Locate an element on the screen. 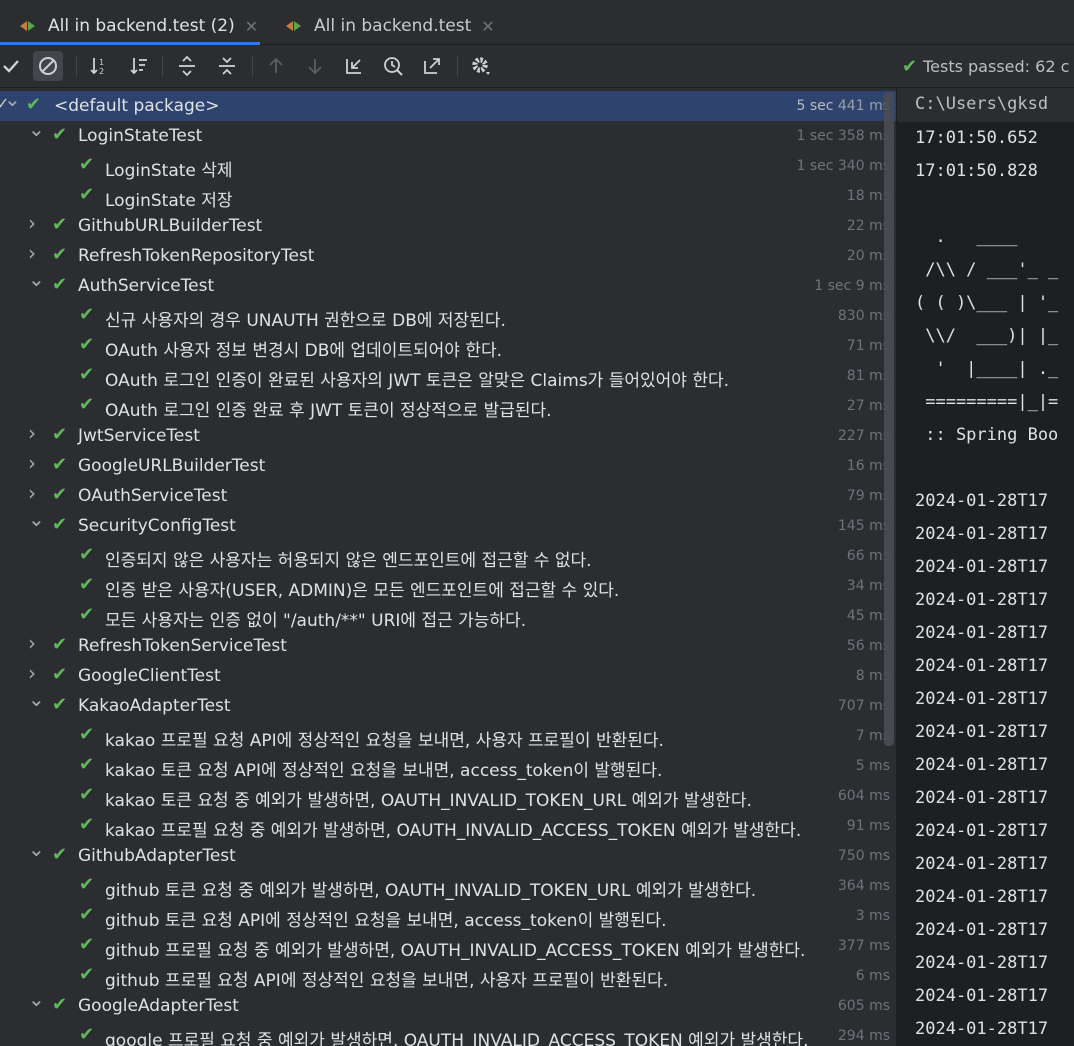 This screenshot has width=1074, height=1046. test-run-icon is located at coordinates (29, 26).